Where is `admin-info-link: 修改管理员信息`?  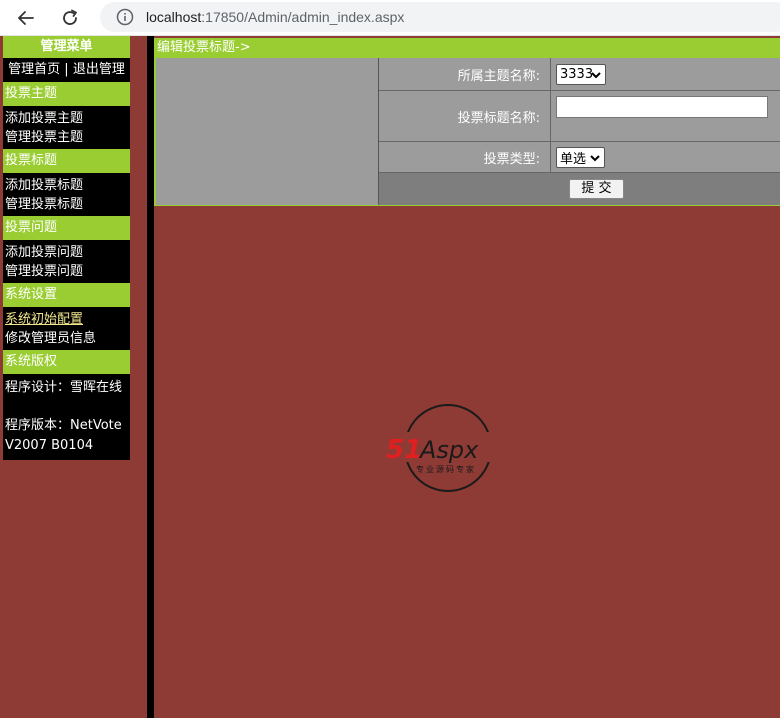
admin-info-link: 修改管理员信息 is located at coordinates (67, 338).